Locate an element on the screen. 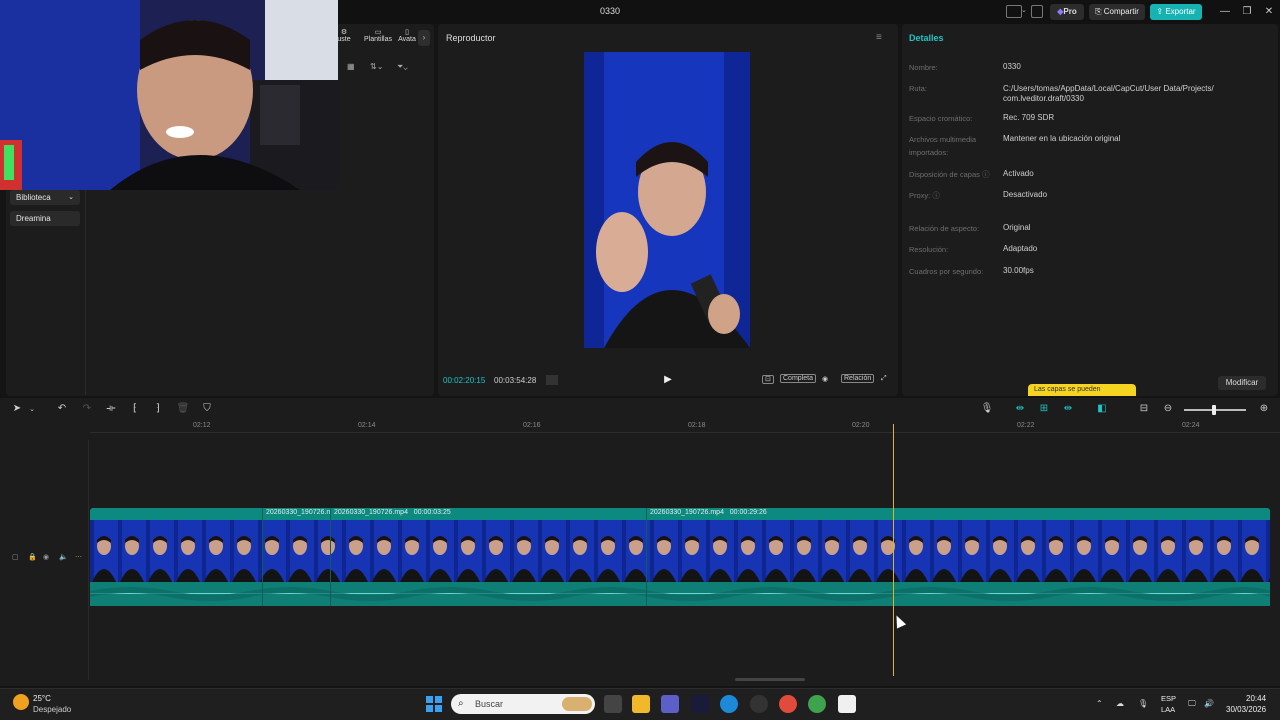 This screenshot has height=720, width=1280. split-icon: ⟛ is located at coordinates (111, 408).